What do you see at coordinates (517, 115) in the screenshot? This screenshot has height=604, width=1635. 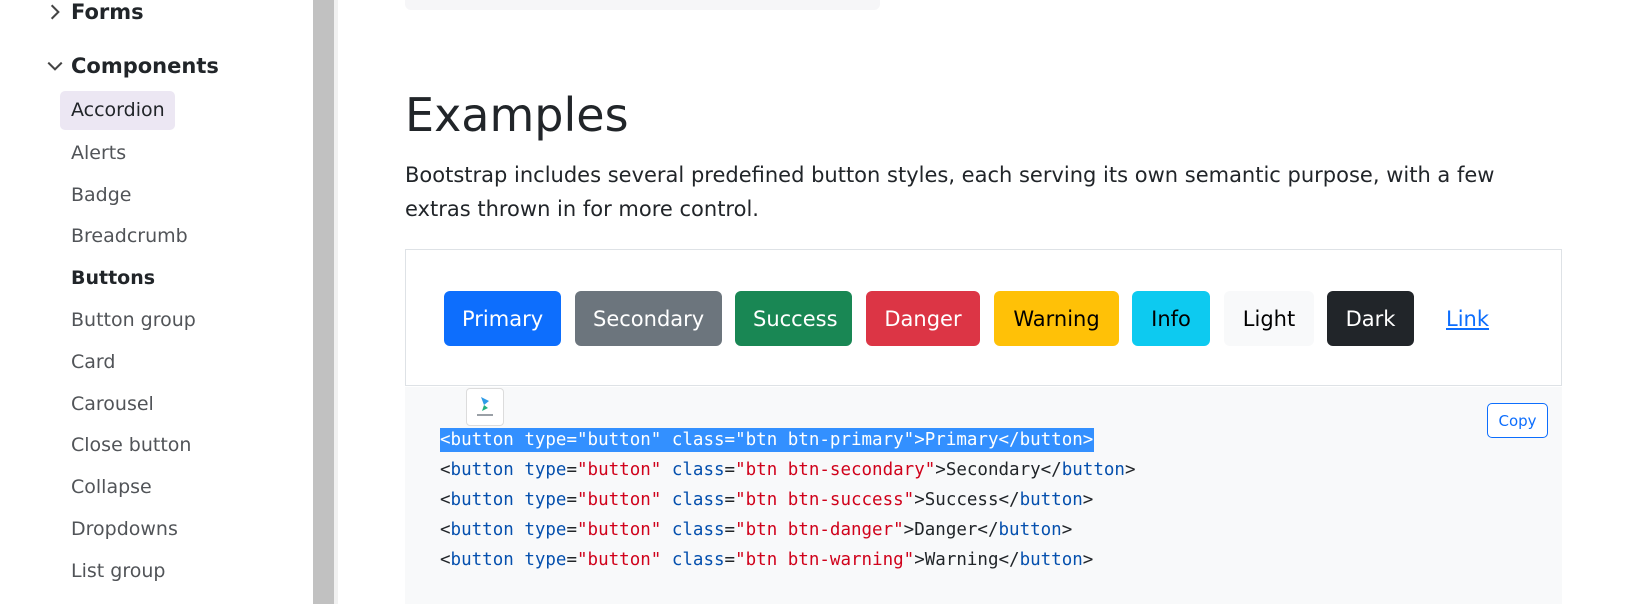 I see `section-title: Examples` at bounding box center [517, 115].